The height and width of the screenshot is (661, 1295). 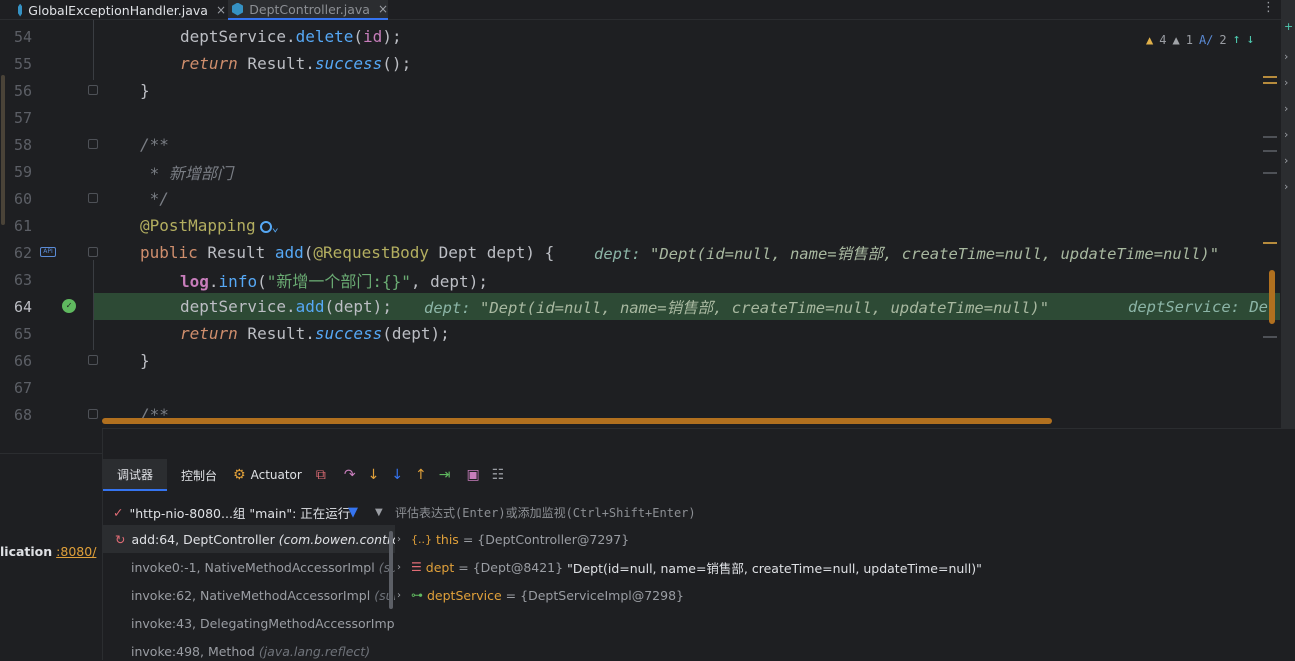 What do you see at coordinates (379, 512) in the screenshot?
I see `chevron-down-icon: ▼` at bounding box center [379, 512].